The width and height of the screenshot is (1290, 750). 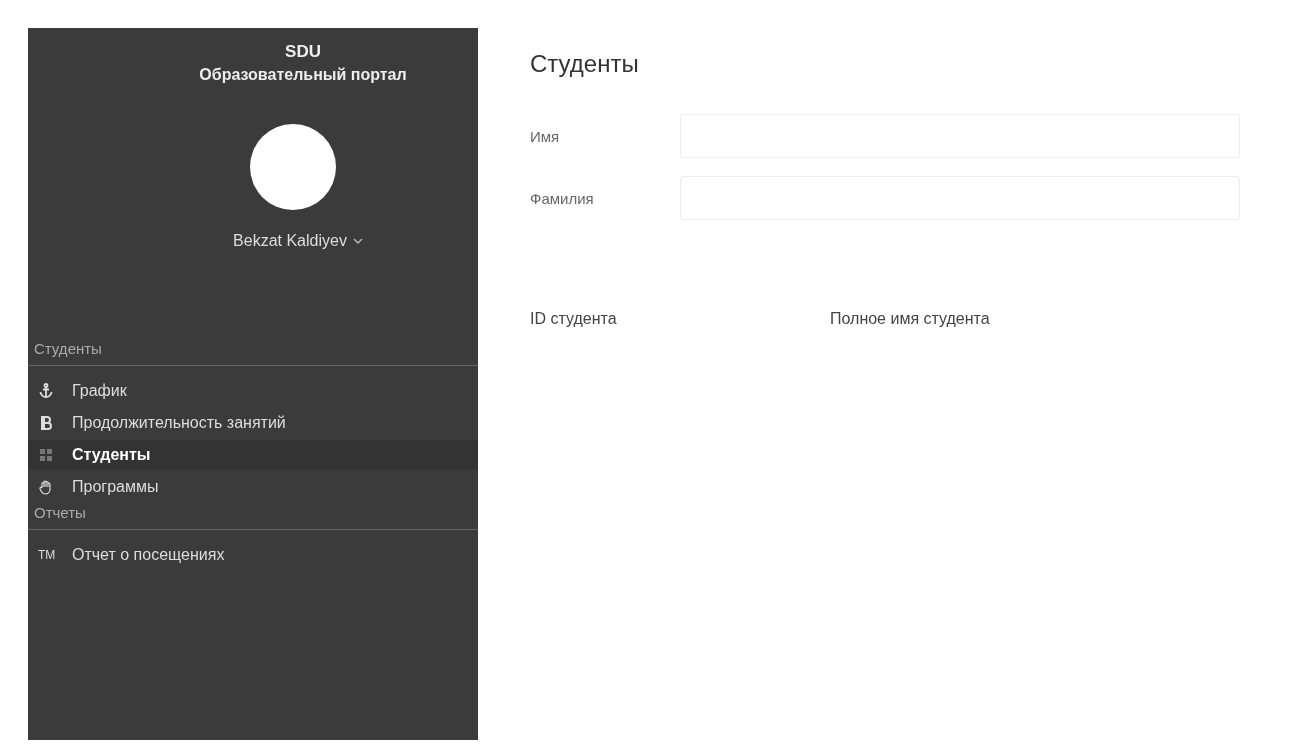 I want to click on field-label: Имя, so click(x=545, y=136).